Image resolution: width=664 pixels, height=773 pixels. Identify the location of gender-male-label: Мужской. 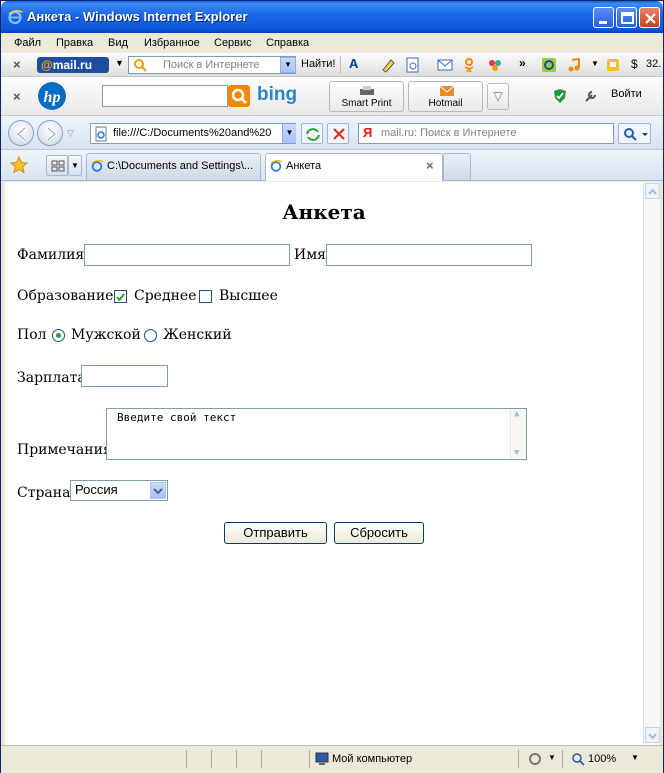
(106, 335).